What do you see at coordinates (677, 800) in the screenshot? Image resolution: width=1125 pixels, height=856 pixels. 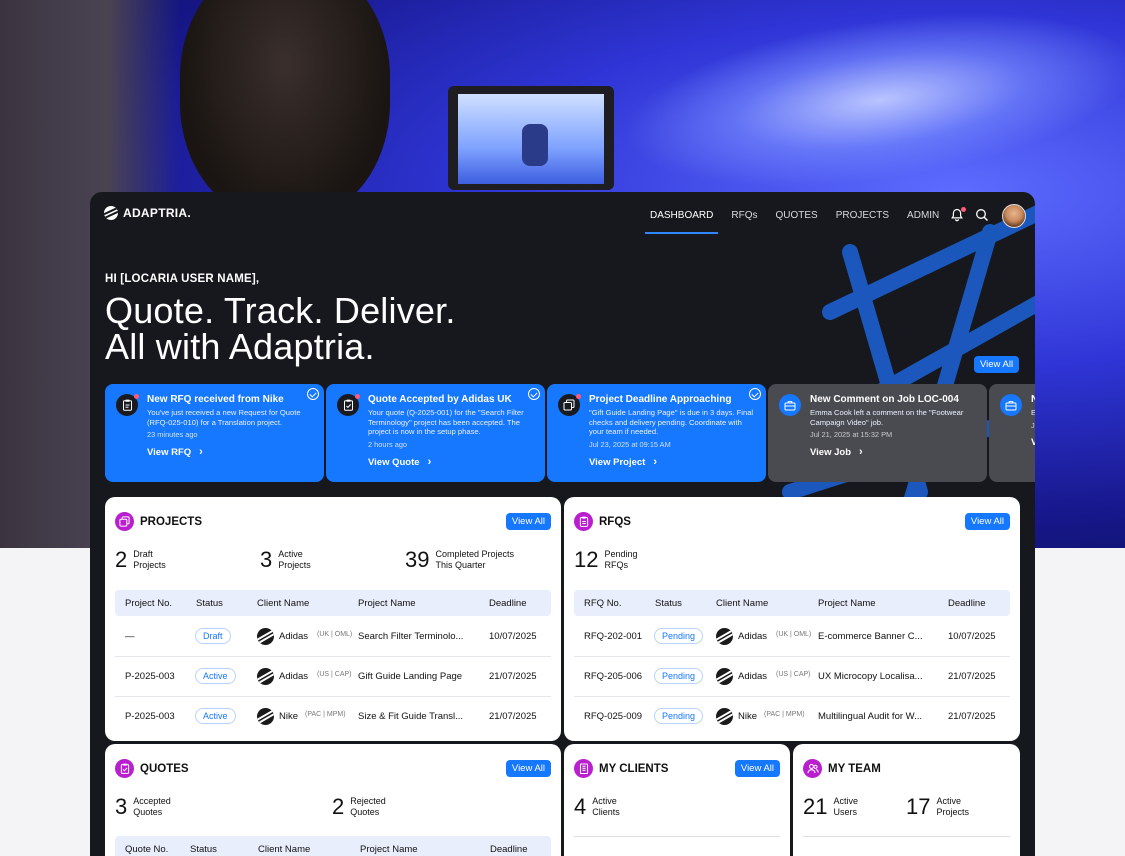 I see `clients-panel: MY CLIENTS View All 4 Active Clients` at bounding box center [677, 800].